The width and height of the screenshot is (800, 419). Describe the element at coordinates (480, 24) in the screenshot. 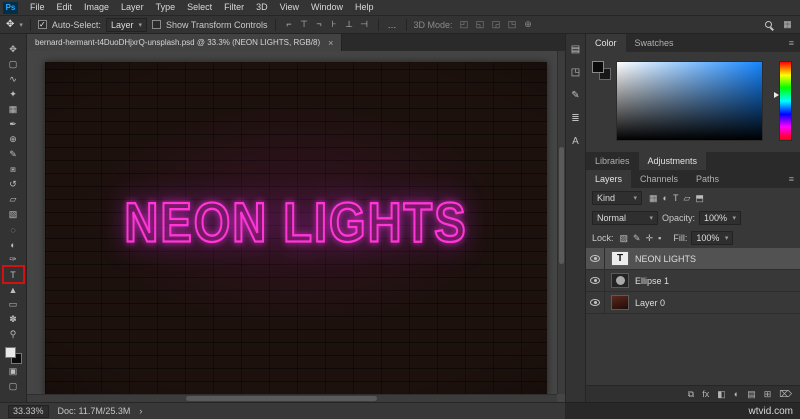

I see `3d-roll-icon: ◱` at that location.